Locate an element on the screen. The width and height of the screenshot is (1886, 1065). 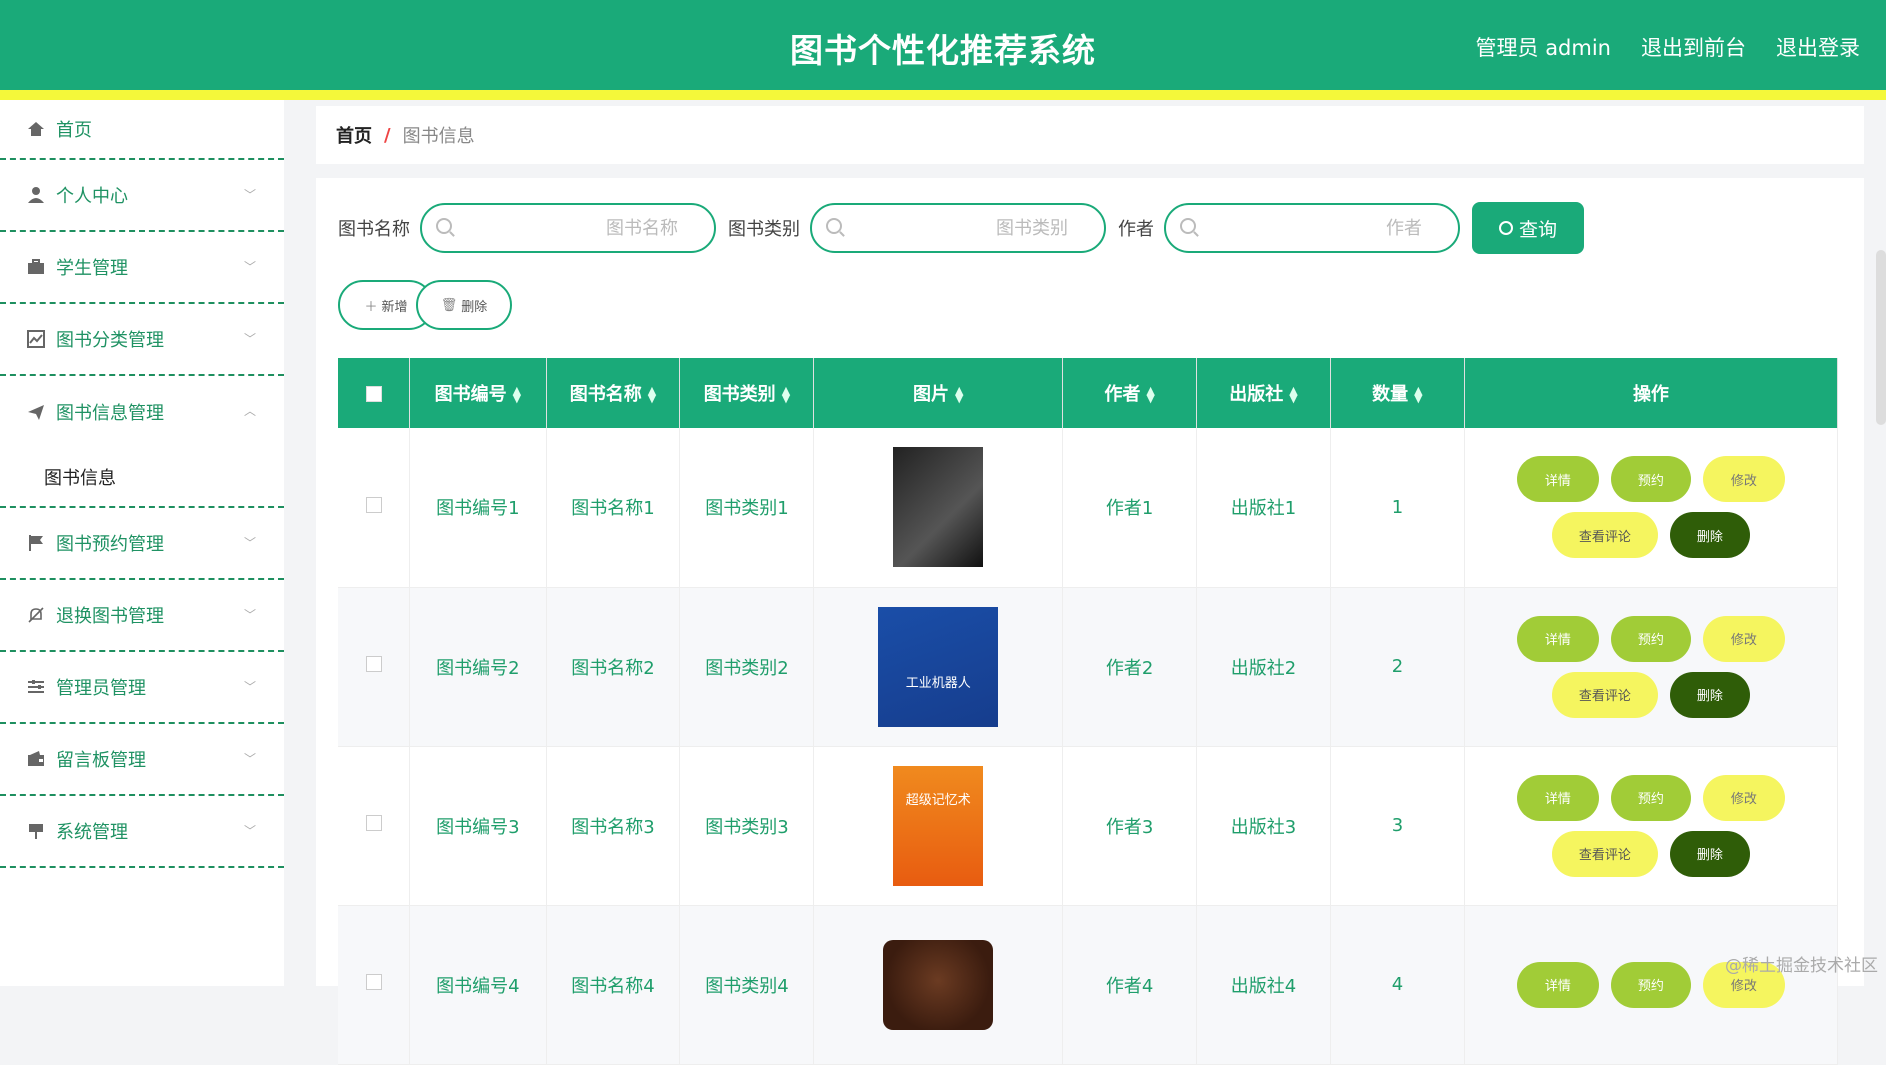
column-header: 图书编号▲▼ is located at coordinates (478, 393).